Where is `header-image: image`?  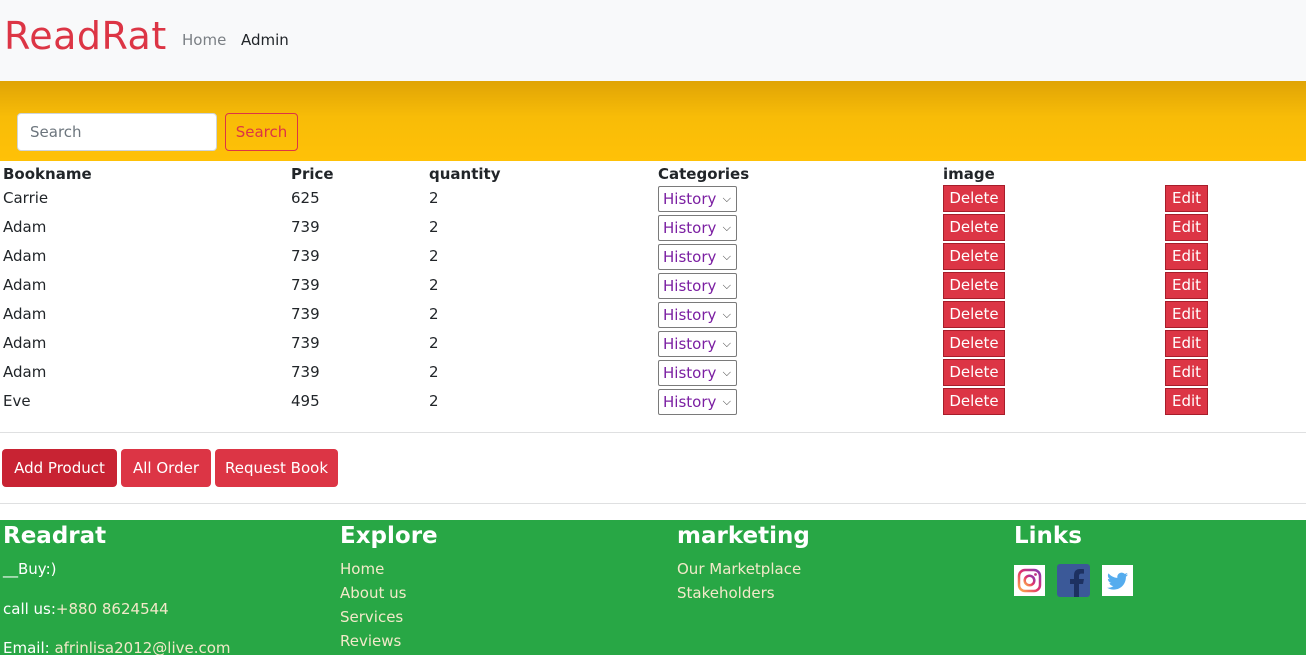 header-image: image is located at coordinates (969, 174).